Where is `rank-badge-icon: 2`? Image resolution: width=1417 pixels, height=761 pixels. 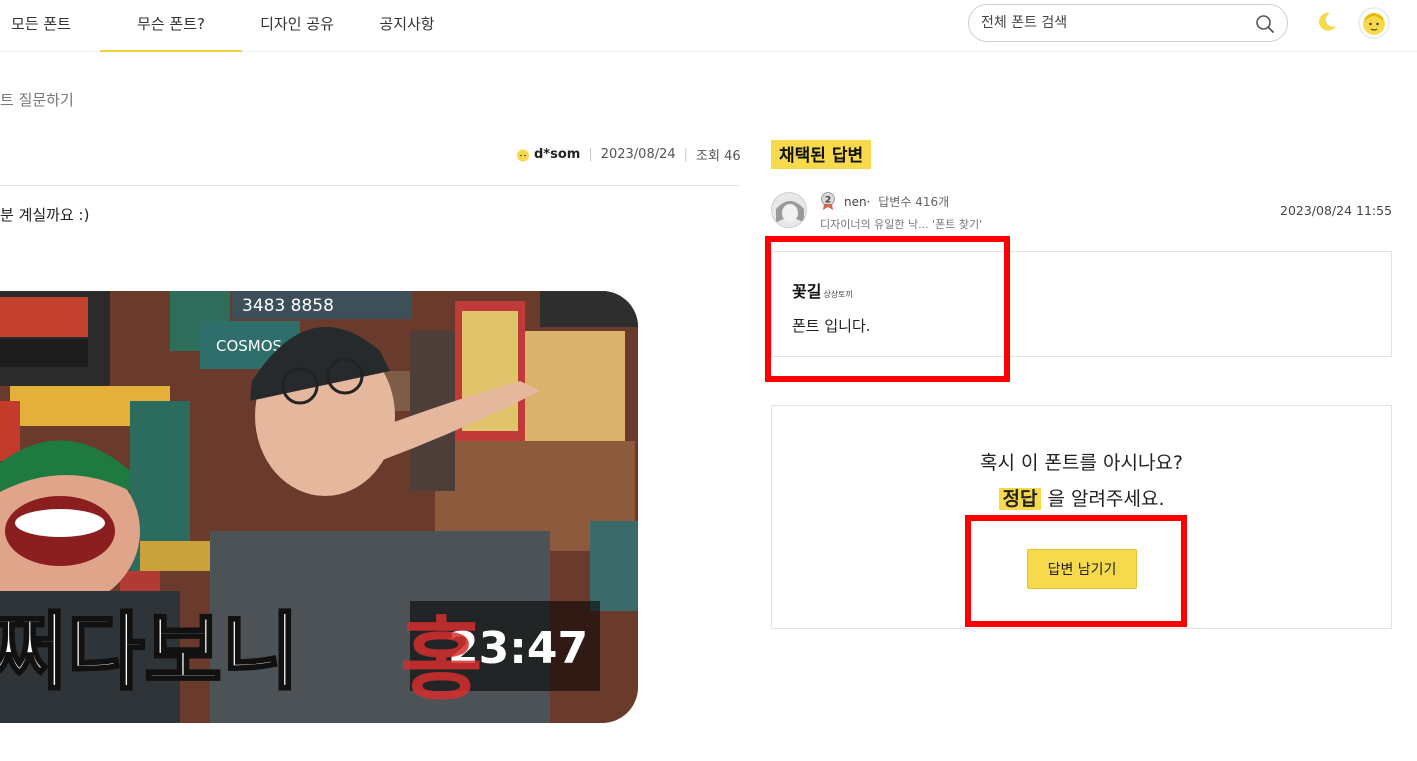 rank-badge-icon: 2 is located at coordinates (828, 201).